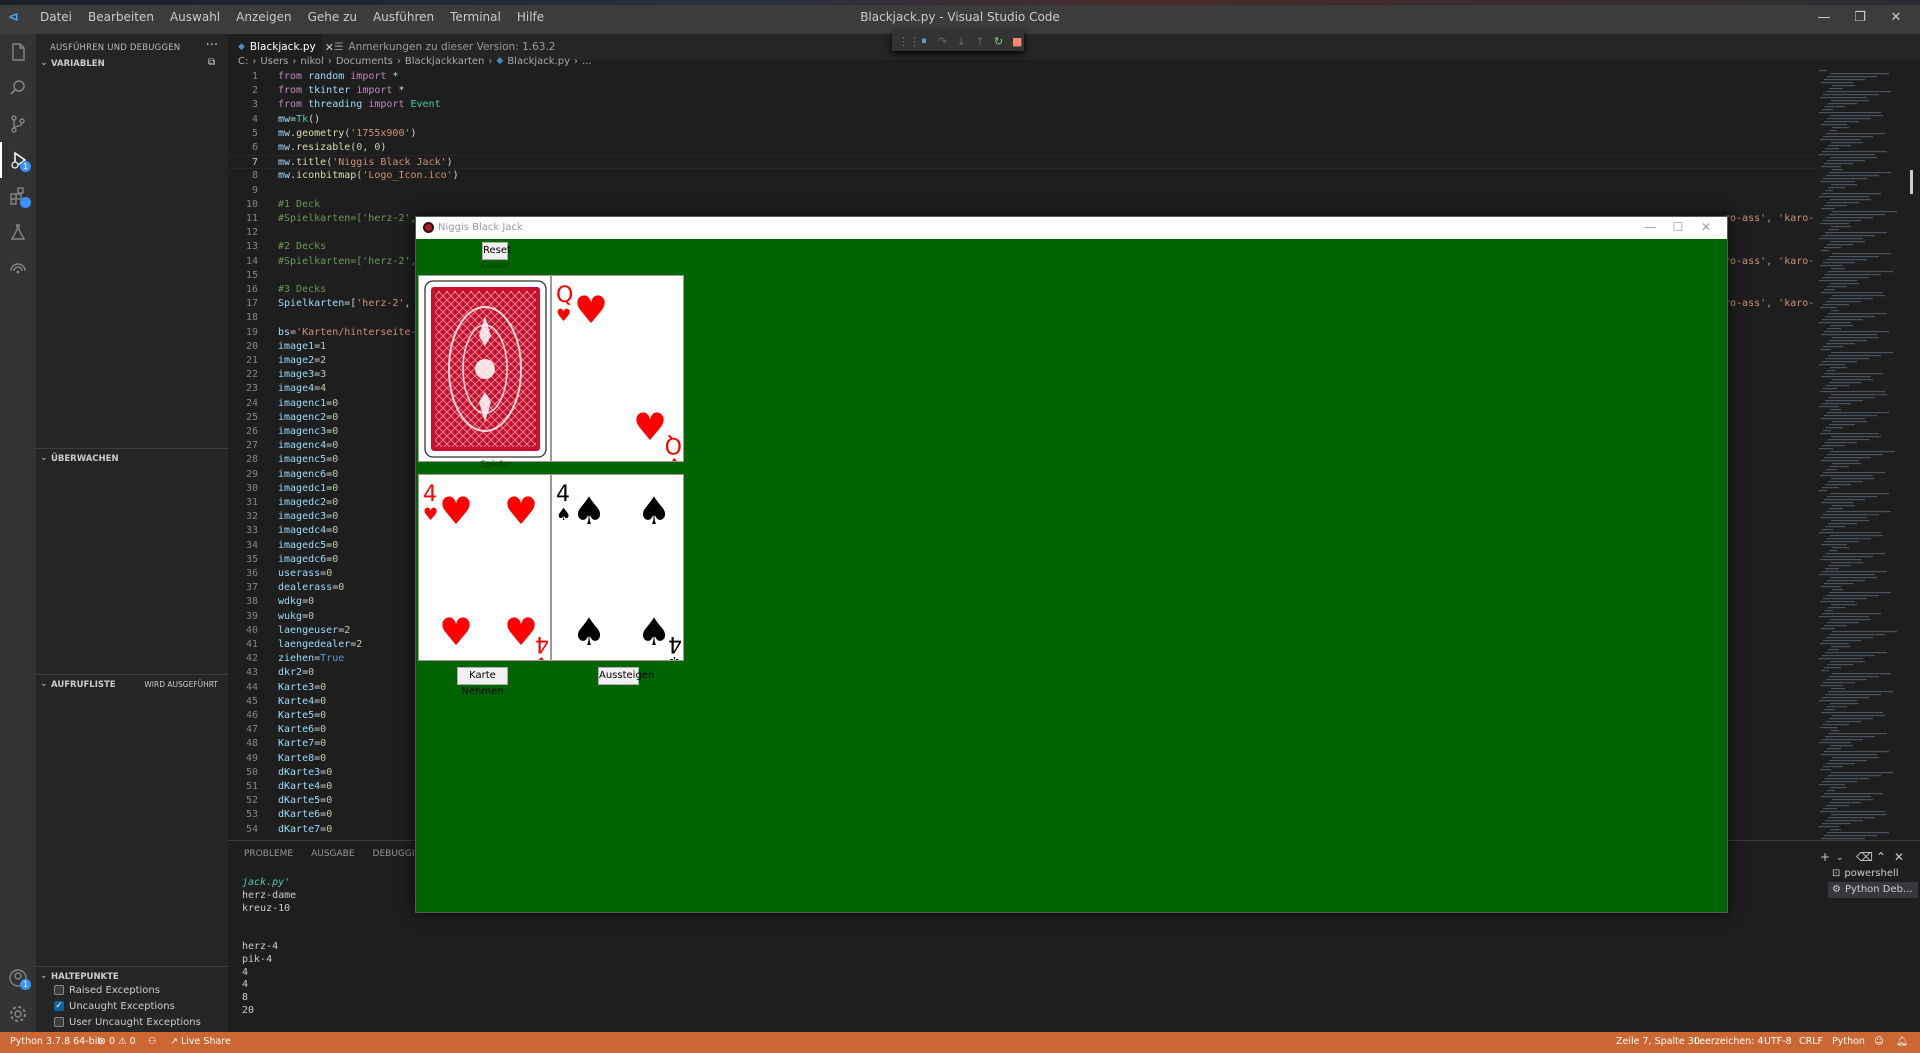 Image resolution: width=1920 pixels, height=1053 pixels. I want to click on code-token: Karte6, so click(296, 730).